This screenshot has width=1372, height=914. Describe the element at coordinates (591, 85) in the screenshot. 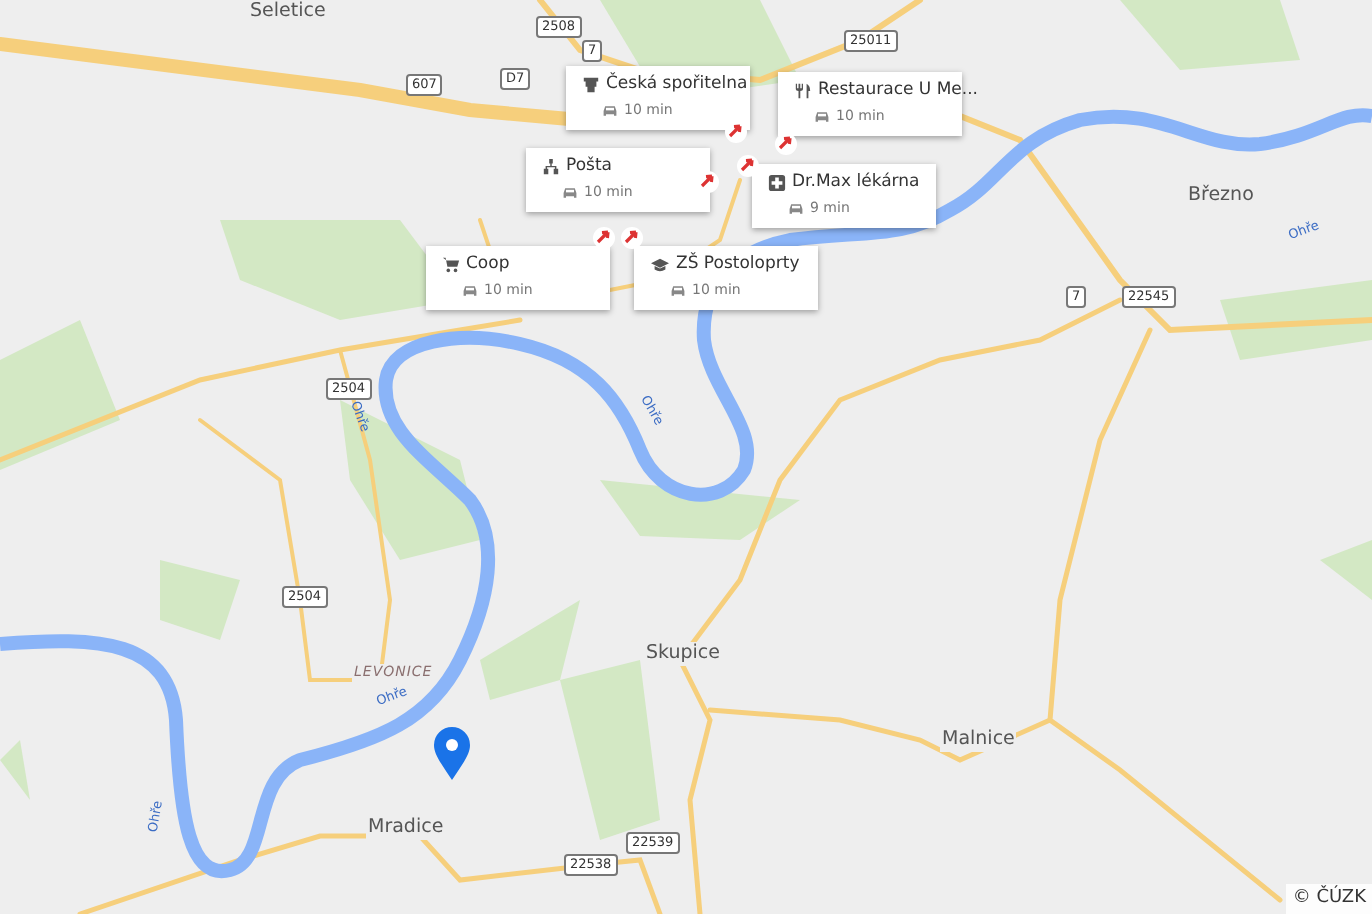

I see `bank-icon` at that location.